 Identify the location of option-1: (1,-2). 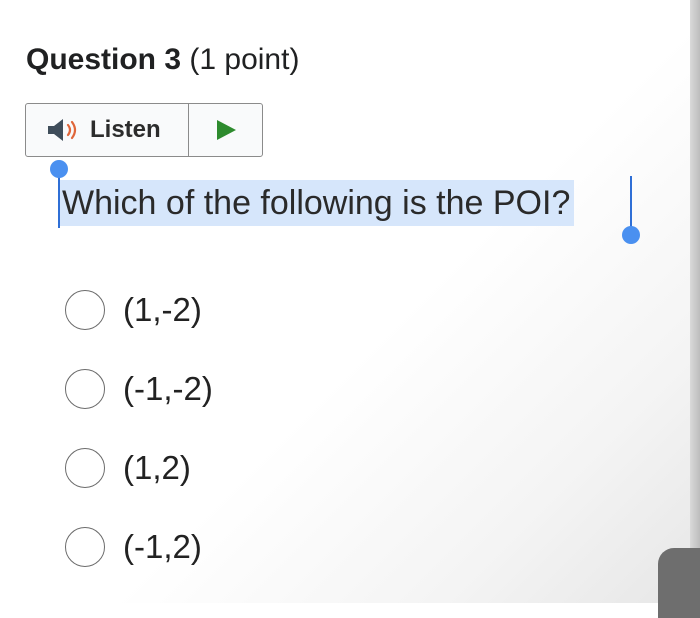
(139, 310).